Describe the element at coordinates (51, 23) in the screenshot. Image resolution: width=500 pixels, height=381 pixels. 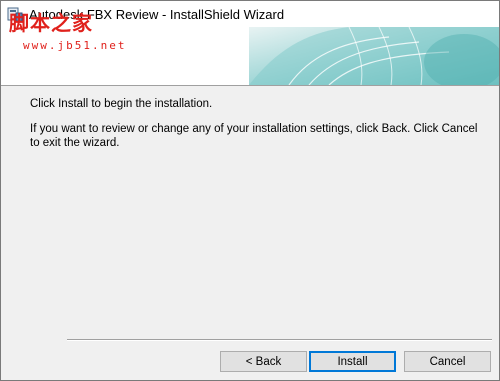
I see `watermark-logo: 脚本之家` at that location.